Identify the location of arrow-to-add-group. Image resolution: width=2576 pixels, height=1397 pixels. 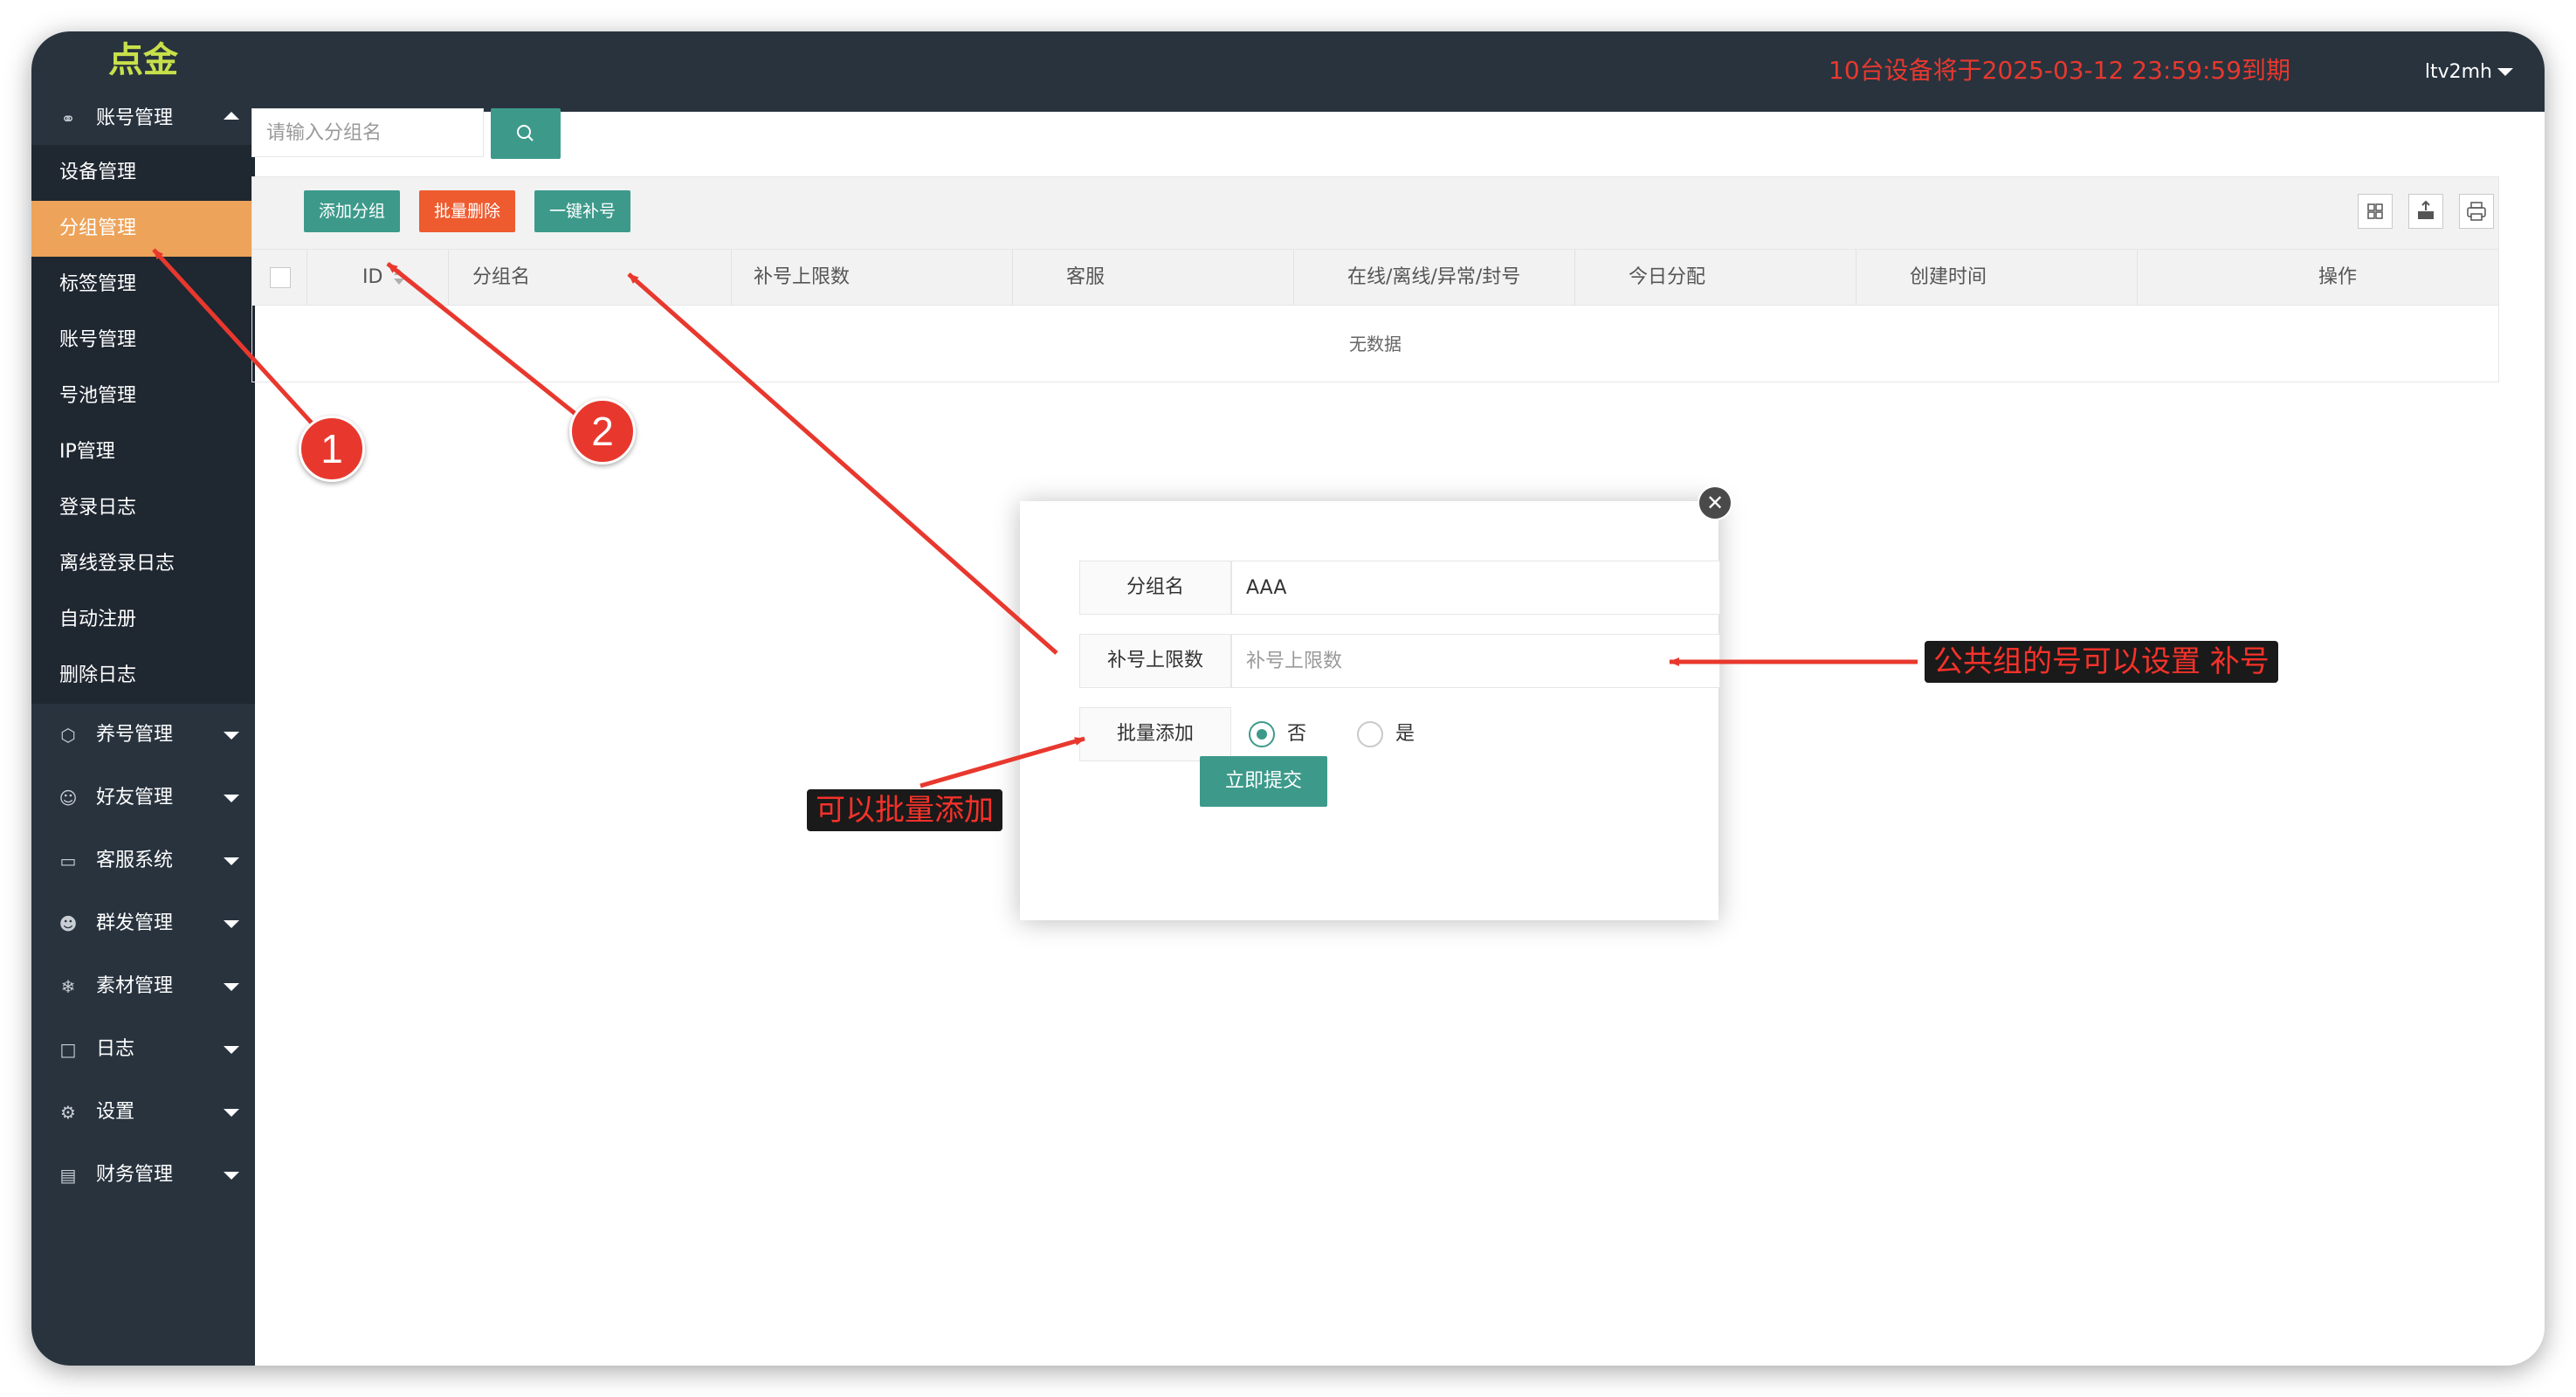
(484, 341).